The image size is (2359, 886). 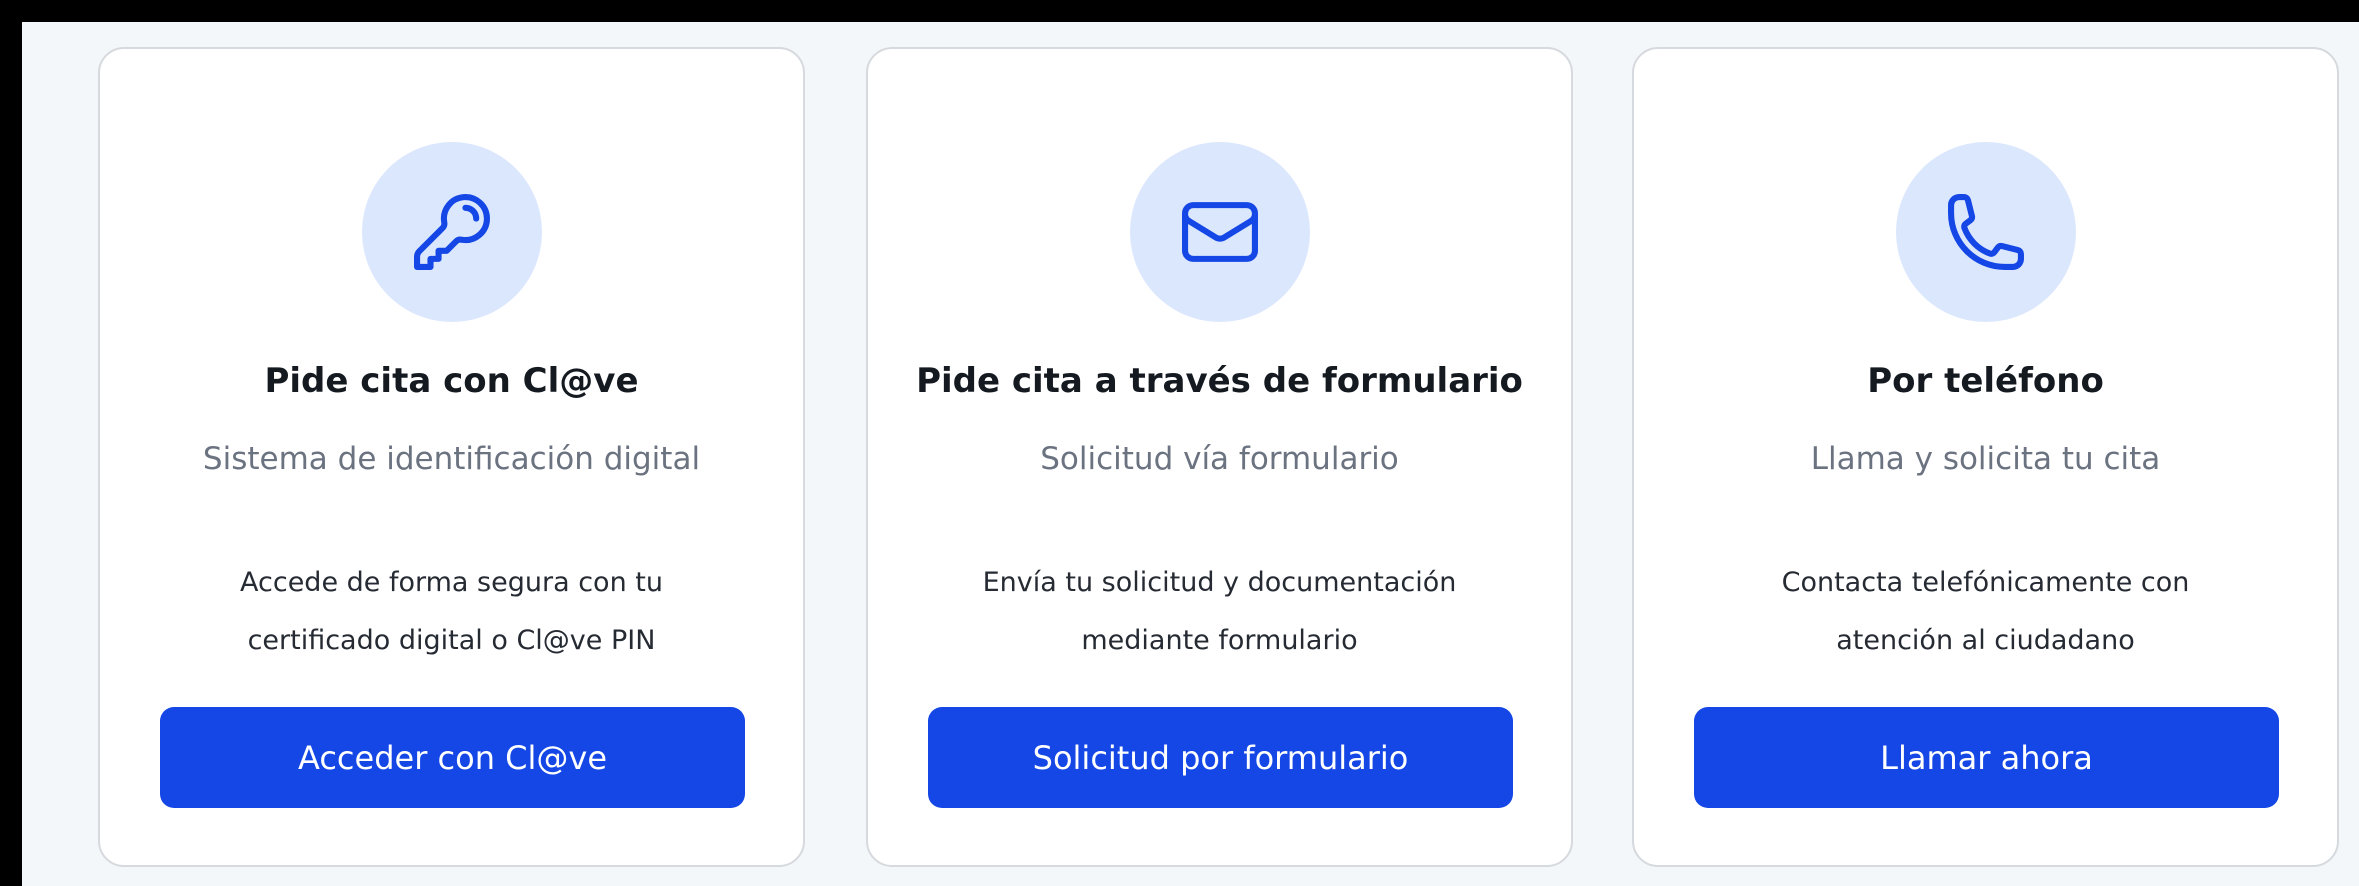 I want to click on mail-icon-badge, so click(x=1220, y=232).